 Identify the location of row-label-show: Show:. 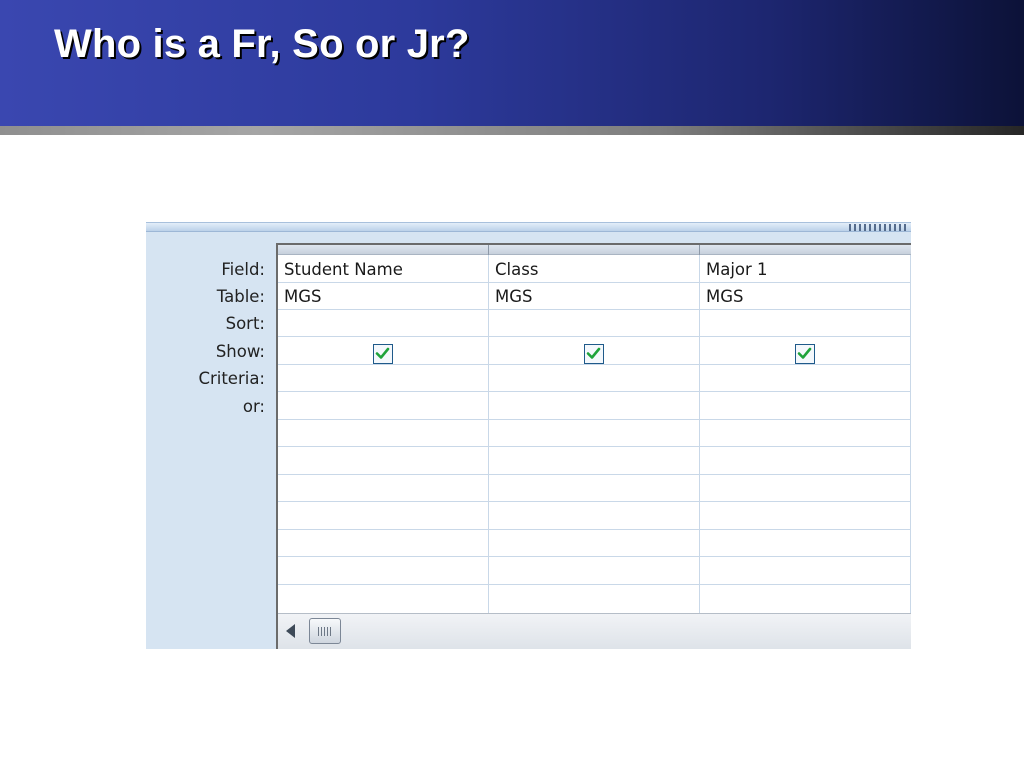
(240, 351).